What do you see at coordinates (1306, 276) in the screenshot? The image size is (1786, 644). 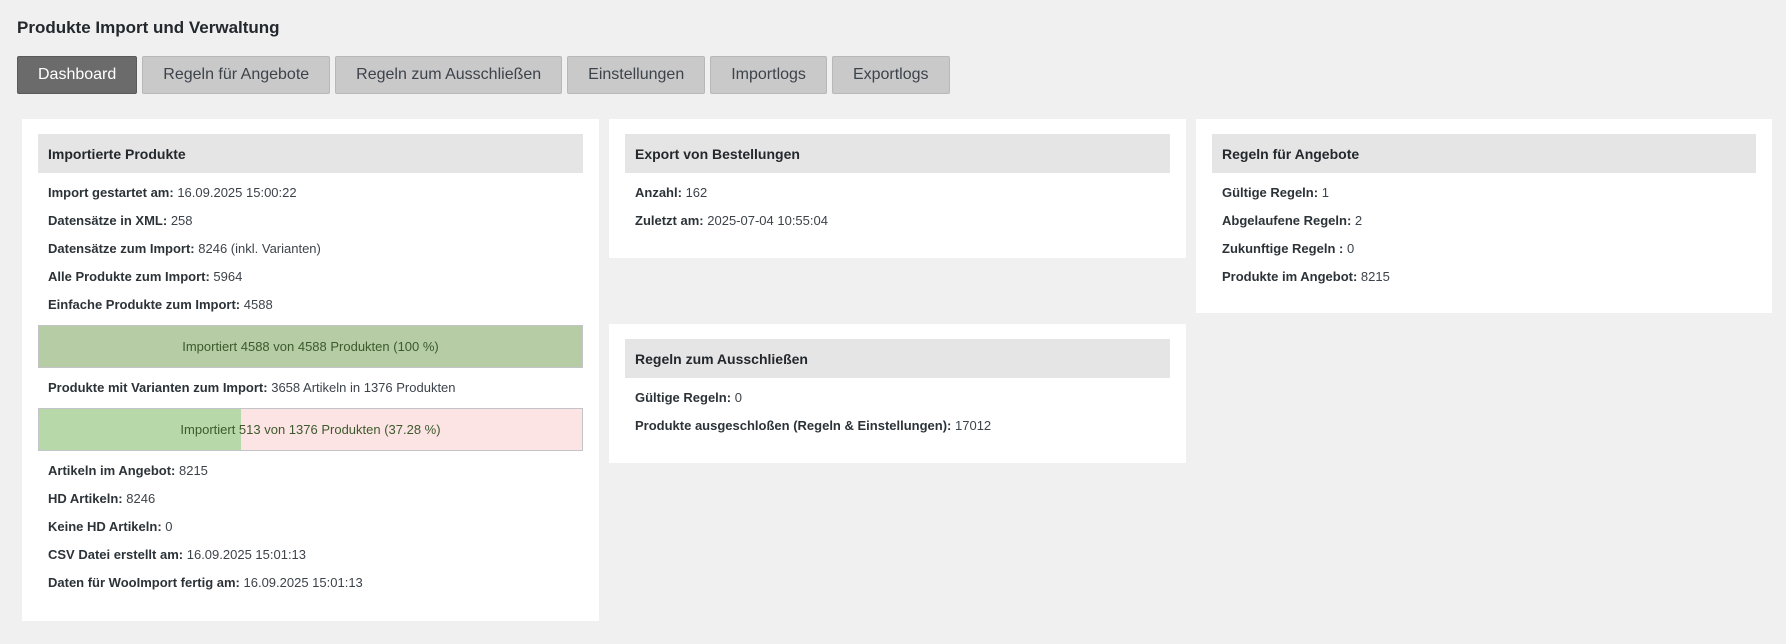 I see `info-row: Produkte im Angebot: 8215` at bounding box center [1306, 276].